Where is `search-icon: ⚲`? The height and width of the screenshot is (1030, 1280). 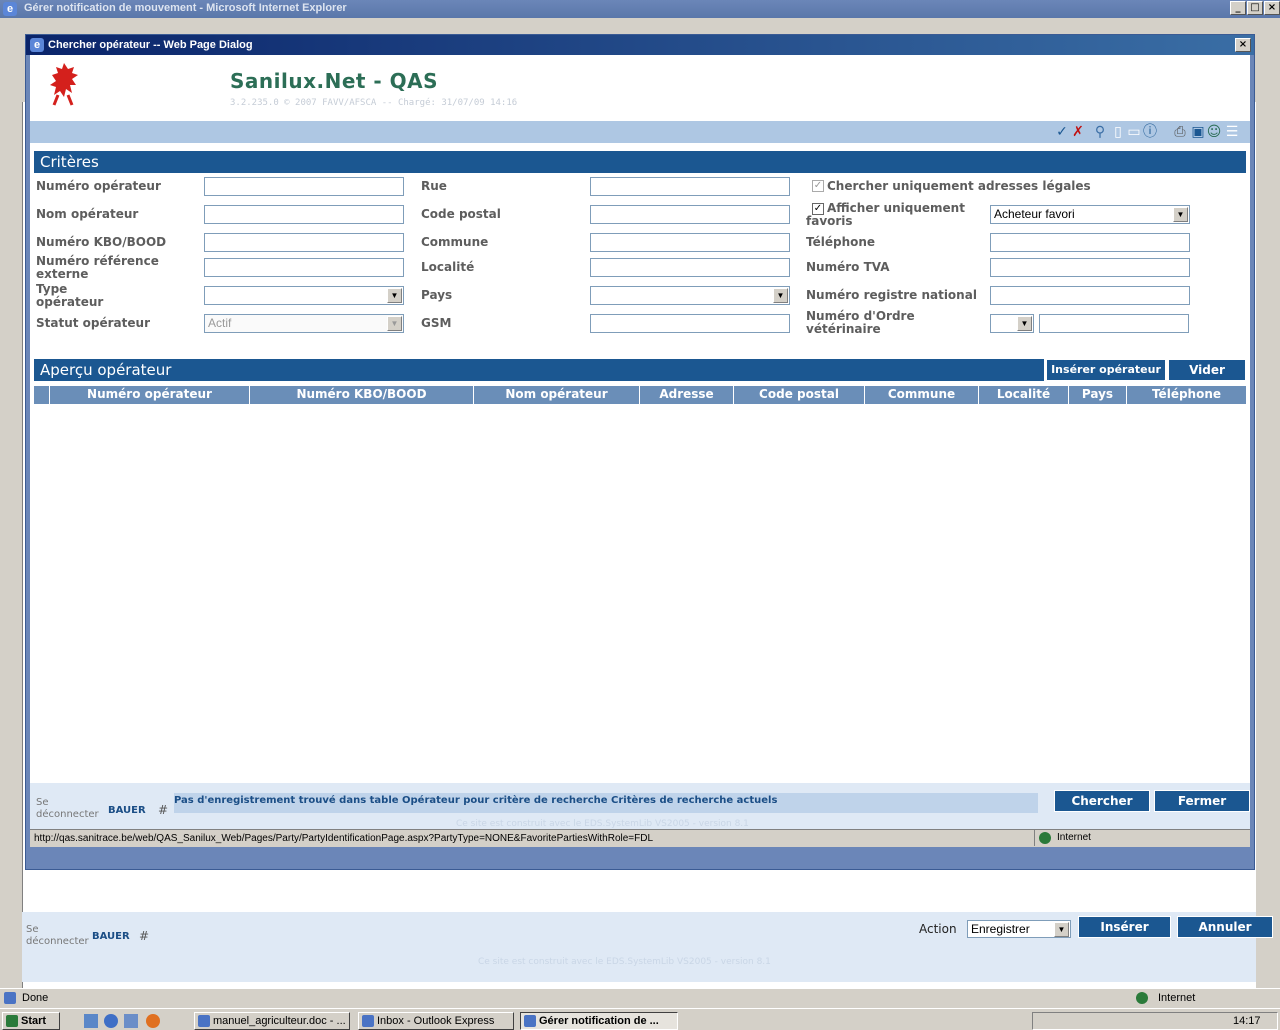 search-icon: ⚲ is located at coordinates (1100, 132).